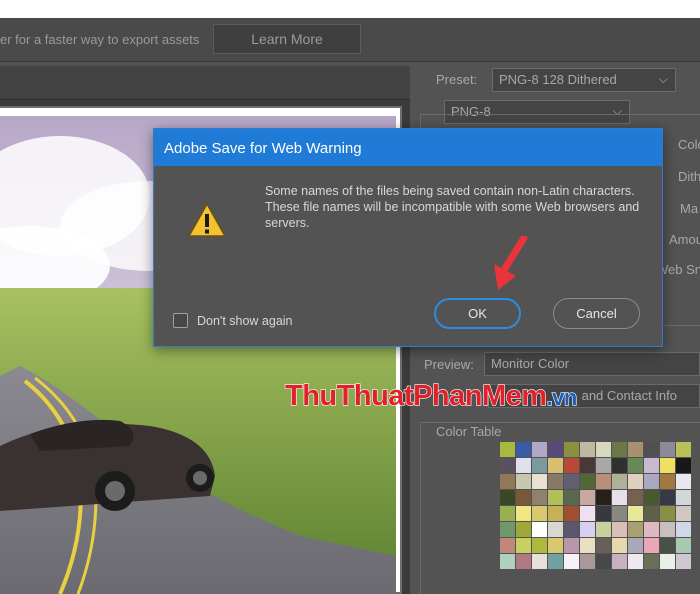 Image resolution: width=700 pixels, height=594 pixels. What do you see at coordinates (180, 320) in the screenshot?
I see `dont-show-again-checkbox` at bounding box center [180, 320].